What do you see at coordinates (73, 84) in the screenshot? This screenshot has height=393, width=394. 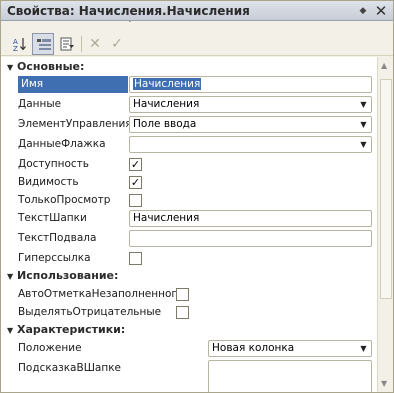 I see `prop-label-name: Имя` at bounding box center [73, 84].